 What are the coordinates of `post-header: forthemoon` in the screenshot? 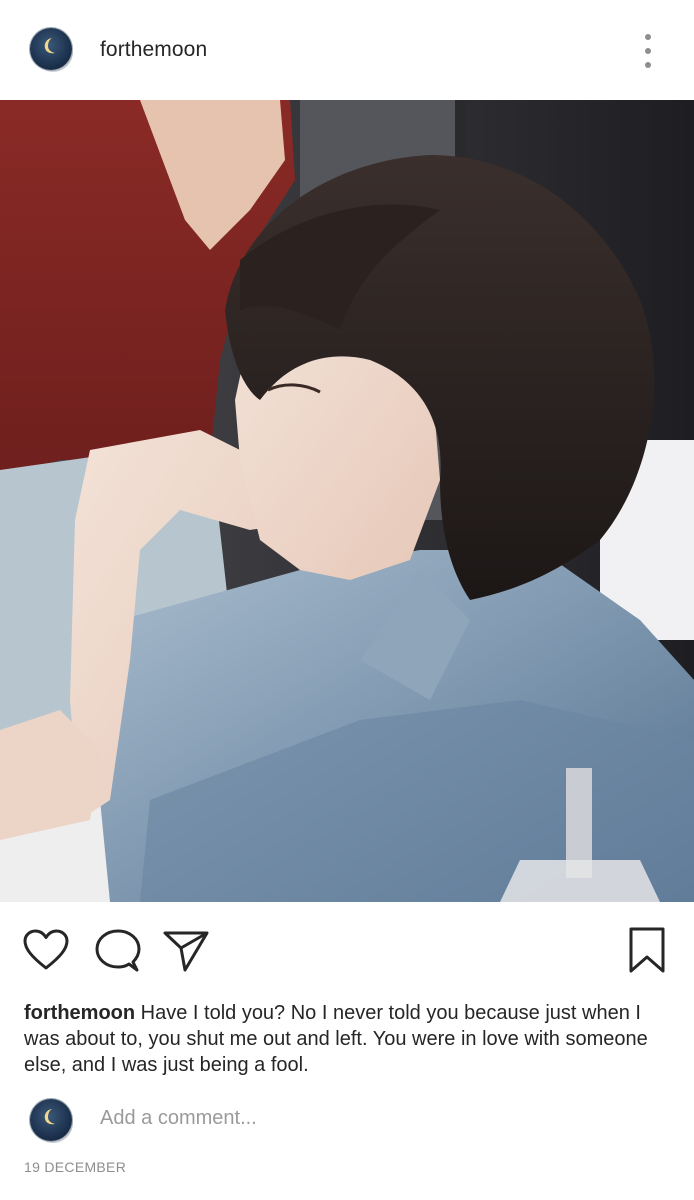 It's located at (347, 50).